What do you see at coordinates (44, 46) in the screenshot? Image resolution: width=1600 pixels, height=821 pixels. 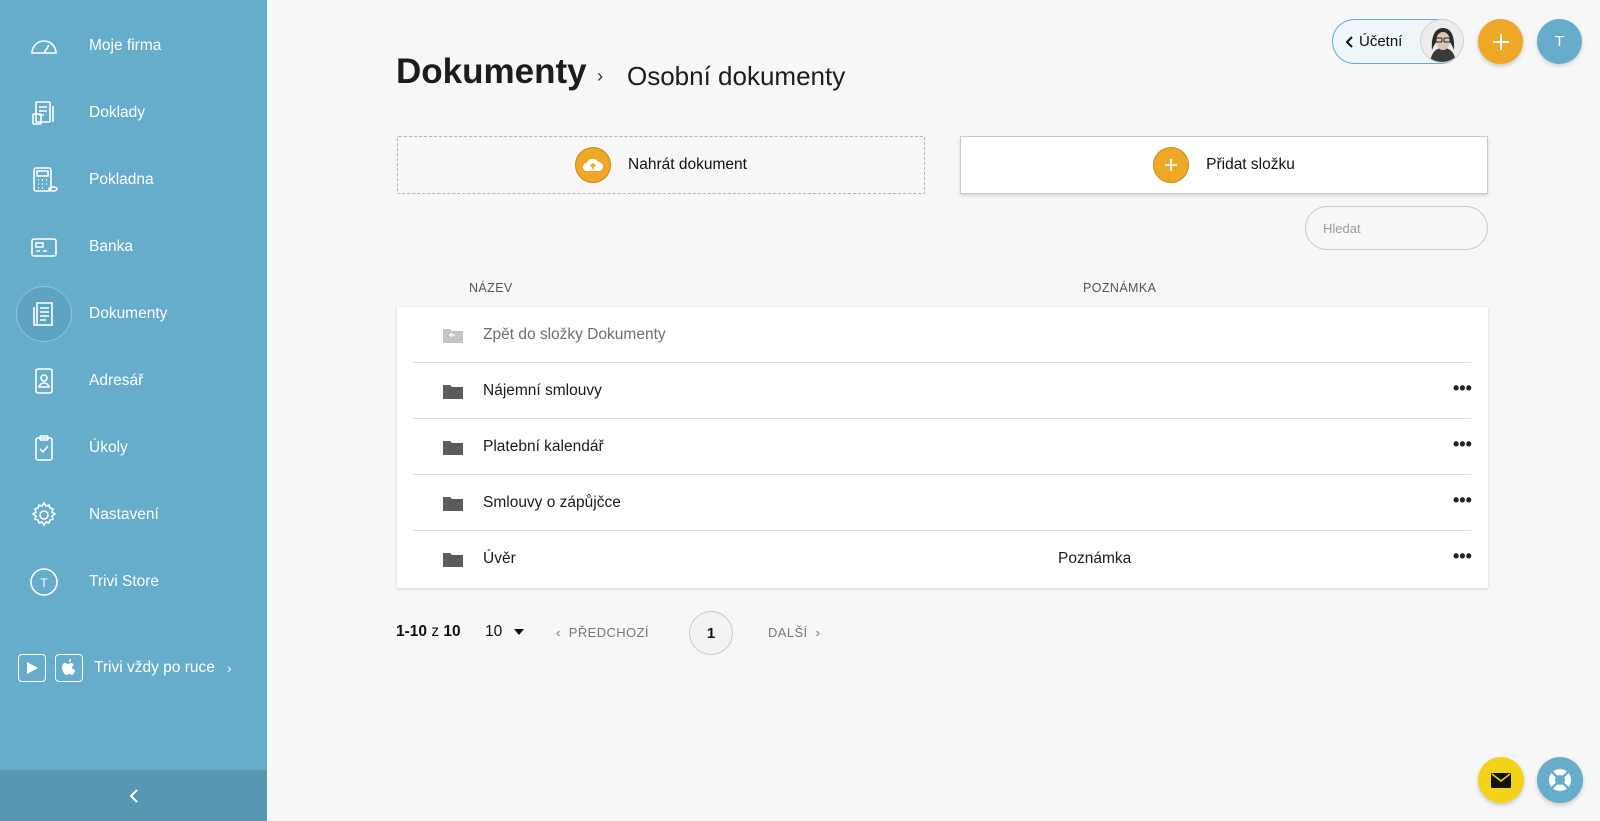 I see `dashboard-gauge-icon` at bounding box center [44, 46].